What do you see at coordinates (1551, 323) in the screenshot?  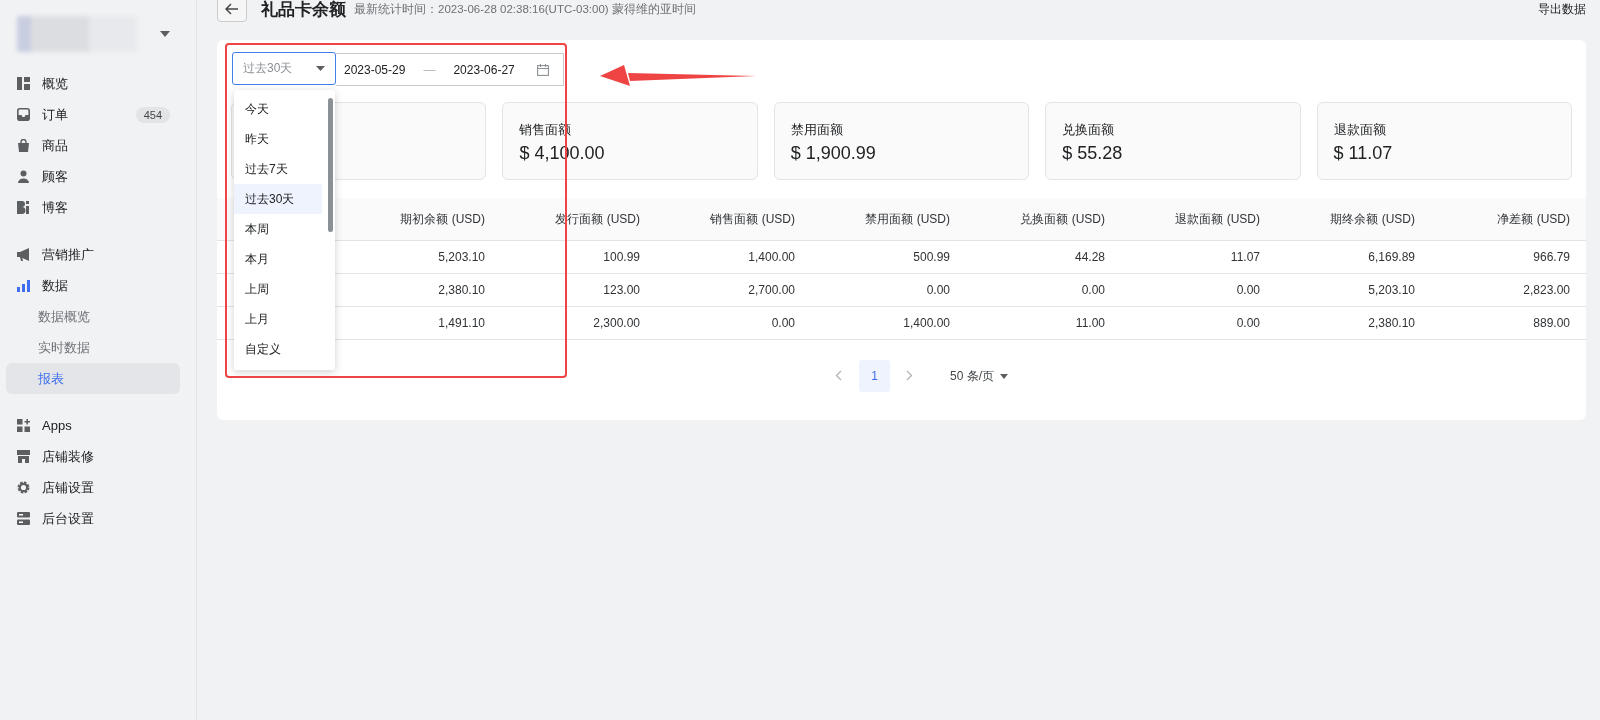 I see `table-cell-text: 889.00` at bounding box center [1551, 323].